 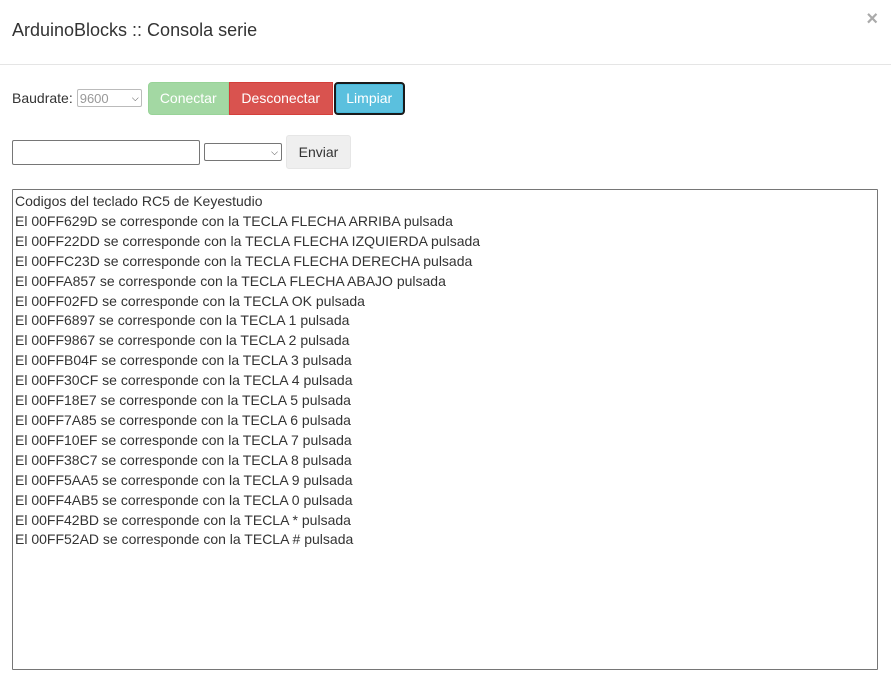 I want to click on line-ending-select: ⌵, so click(x=243, y=152).